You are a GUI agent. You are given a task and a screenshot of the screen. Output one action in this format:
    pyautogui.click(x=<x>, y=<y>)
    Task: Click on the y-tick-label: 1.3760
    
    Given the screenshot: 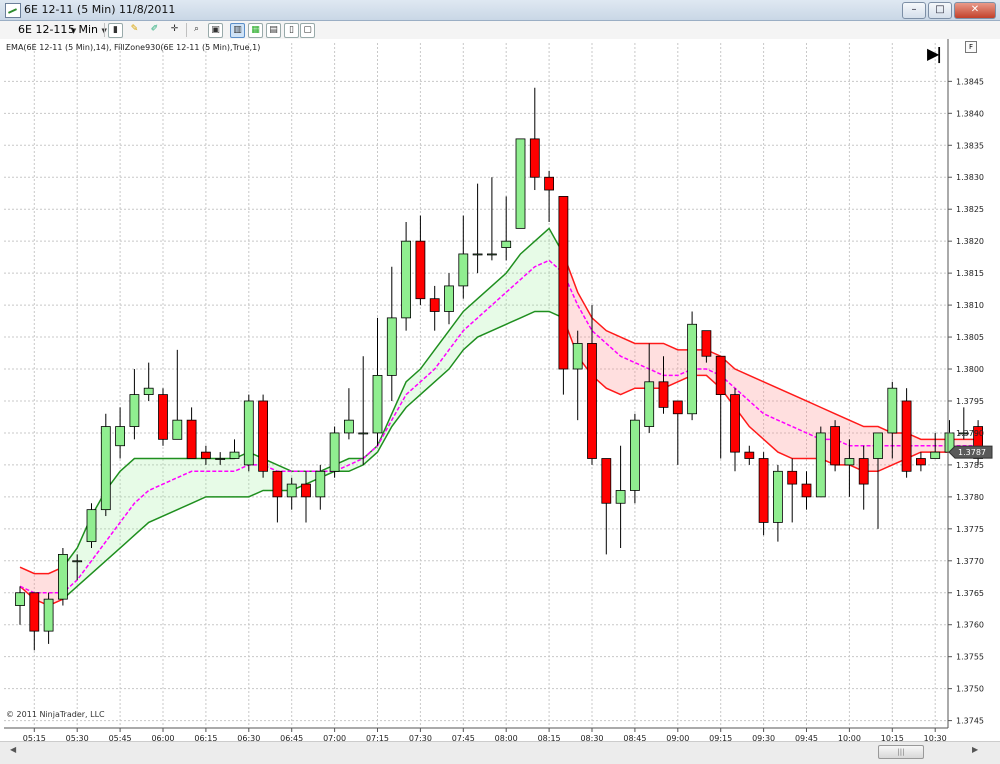 What is the action you would take?
    pyautogui.click(x=970, y=625)
    